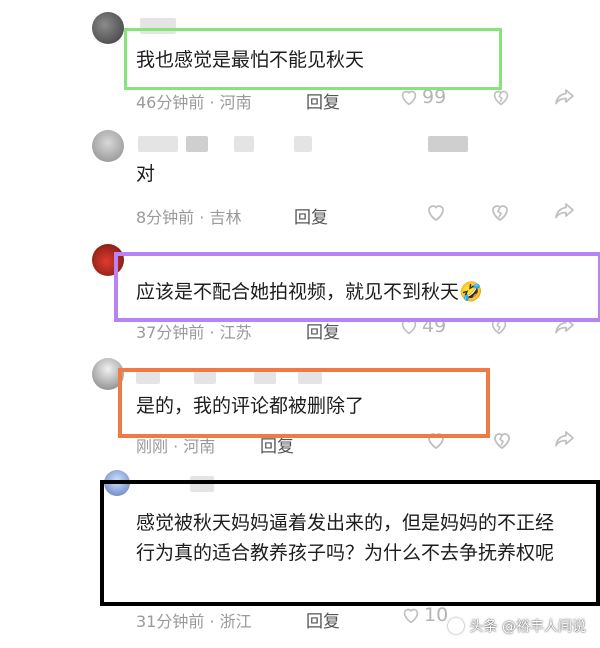  I want to click on like-button: 10, so click(424, 615).